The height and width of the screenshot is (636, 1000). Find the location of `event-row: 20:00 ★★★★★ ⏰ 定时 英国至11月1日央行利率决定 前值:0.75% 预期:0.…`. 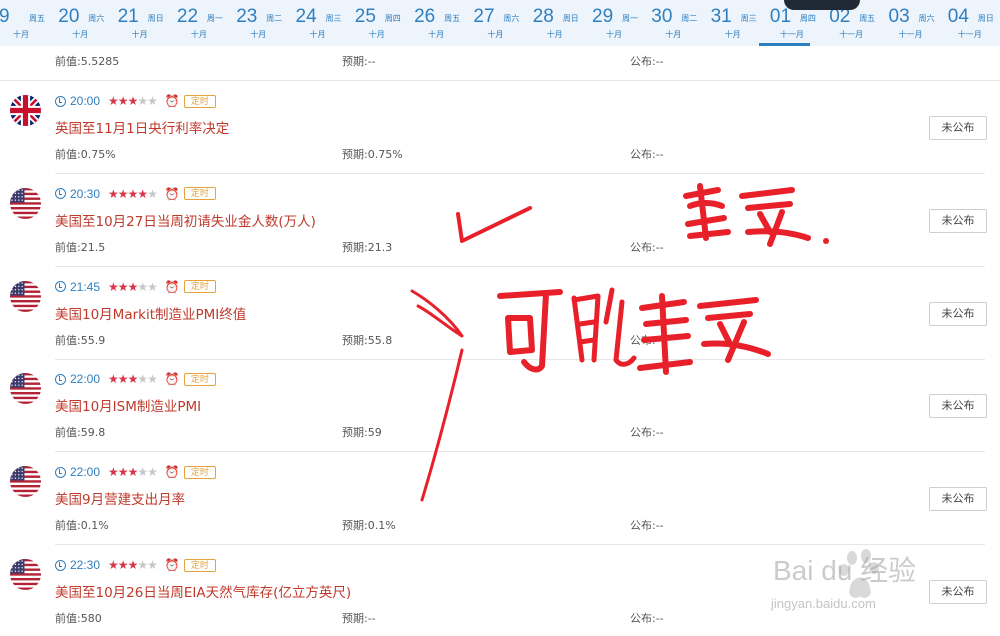

event-row: 20:00 ★★★★★ ⏰ 定时 英国至11月1日央行利率决定 前值:0.75% 预期:0.… is located at coordinates (500, 128).